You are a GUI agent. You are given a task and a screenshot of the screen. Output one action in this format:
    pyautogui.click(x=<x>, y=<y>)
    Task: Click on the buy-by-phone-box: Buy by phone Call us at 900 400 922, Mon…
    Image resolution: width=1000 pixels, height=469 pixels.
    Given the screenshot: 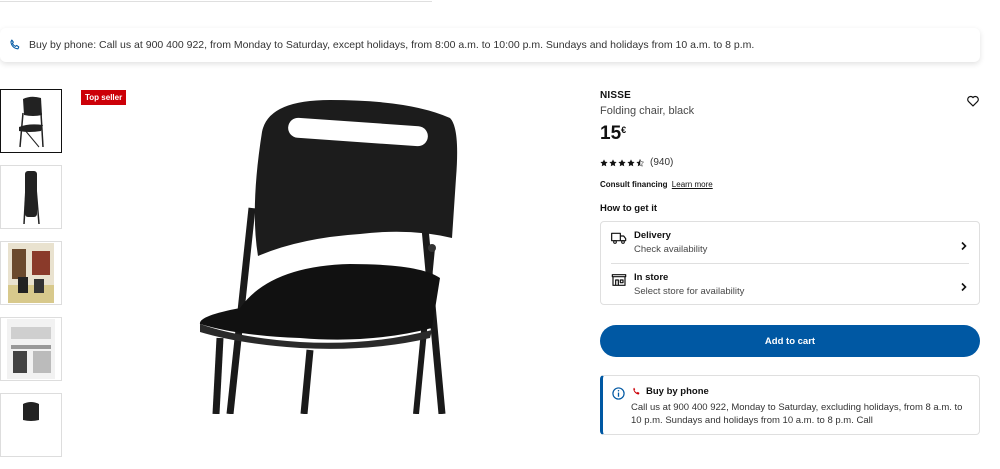 What is the action you would take?
    pyautogui.click(x=790, y=405)
    